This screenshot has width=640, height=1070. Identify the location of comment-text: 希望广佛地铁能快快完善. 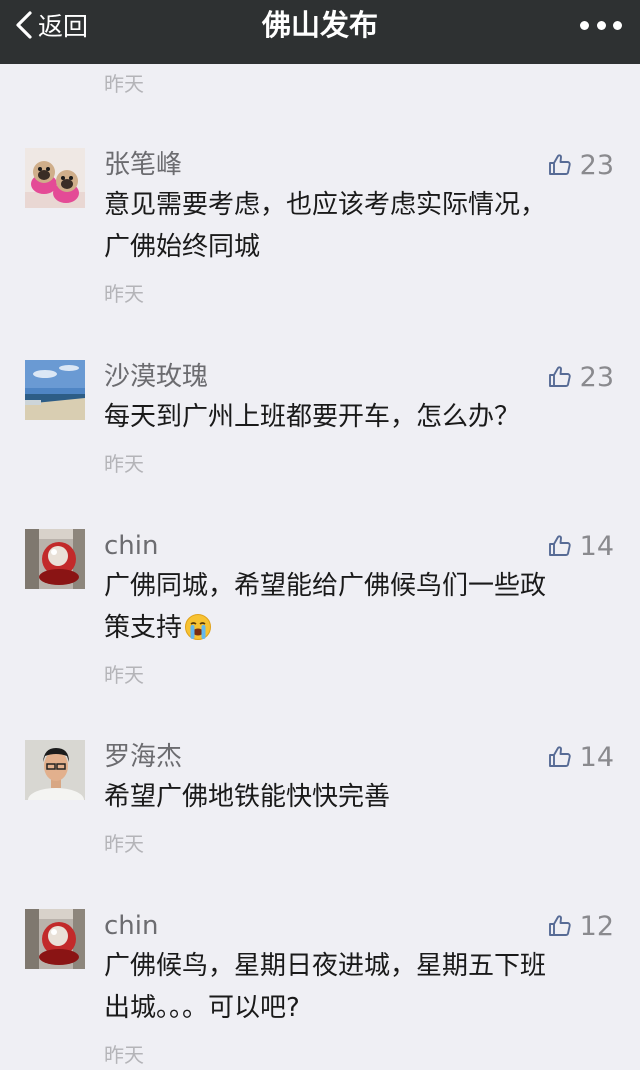
(361, 797).